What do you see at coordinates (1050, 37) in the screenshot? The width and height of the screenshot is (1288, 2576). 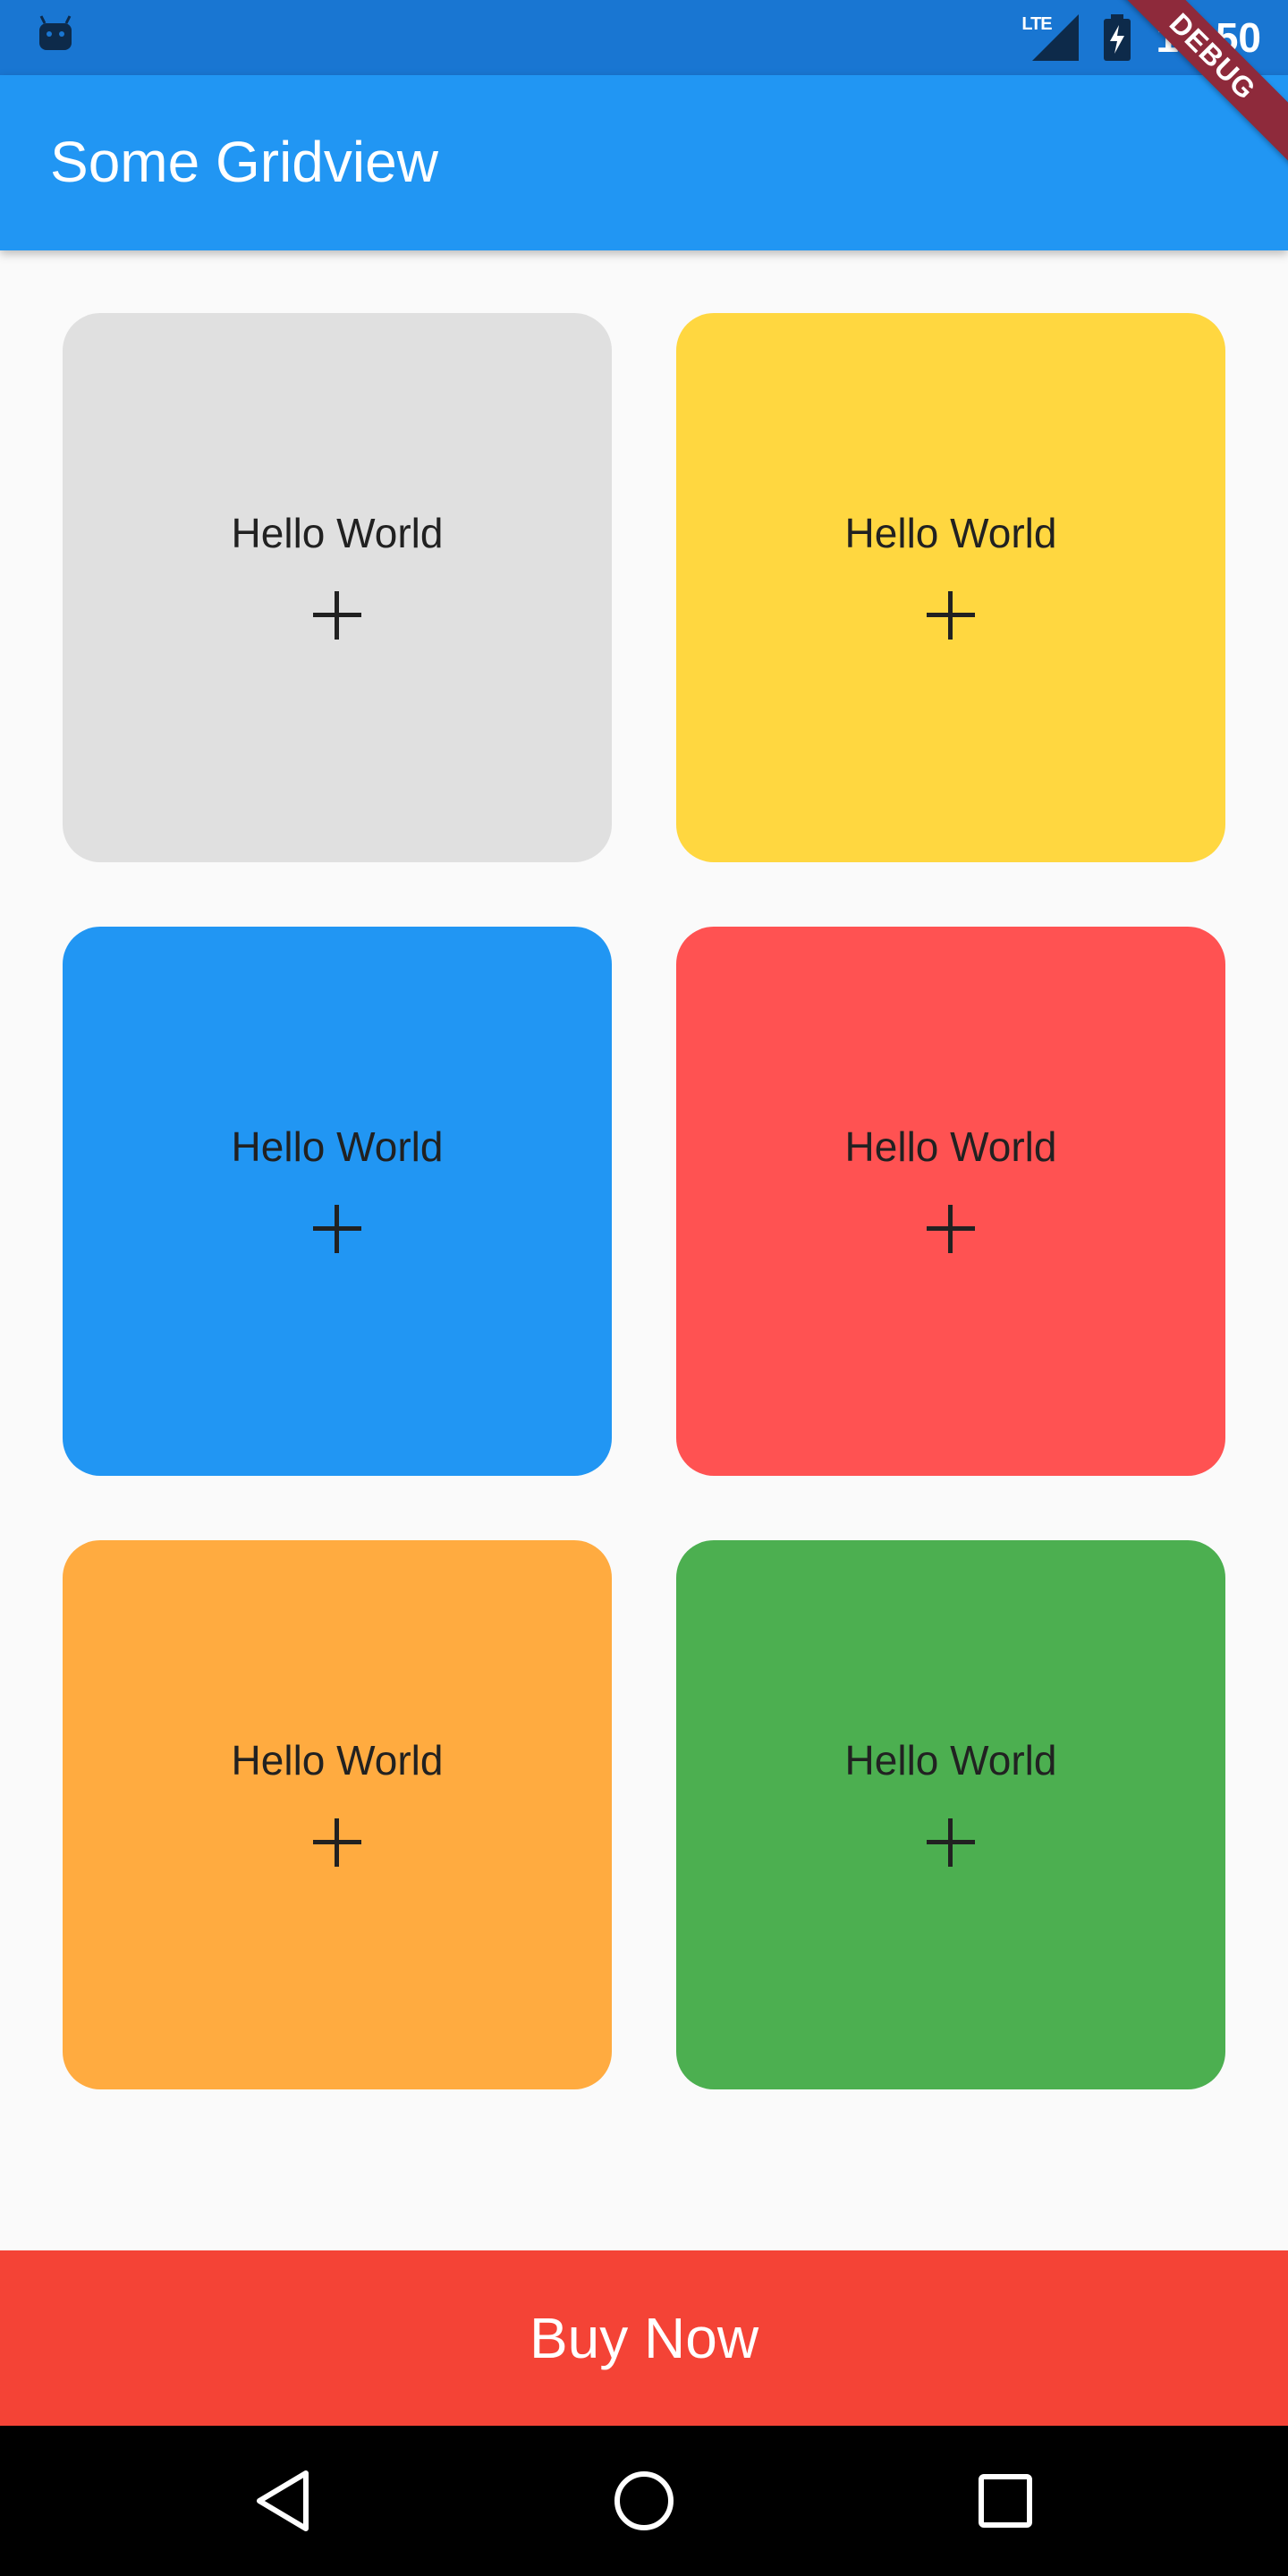 I see `lte-signal-icon: LTE` at bounding box center [1050, 37].